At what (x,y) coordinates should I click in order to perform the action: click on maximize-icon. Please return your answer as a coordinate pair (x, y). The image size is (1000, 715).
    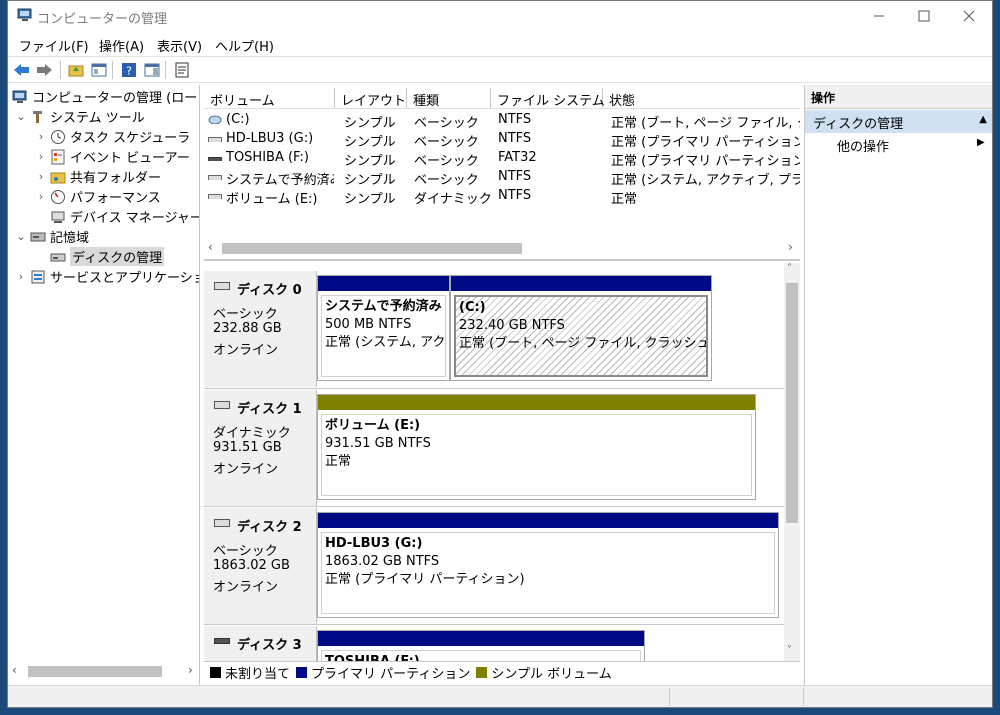
    Looking at the image, I should click on (924, 16).